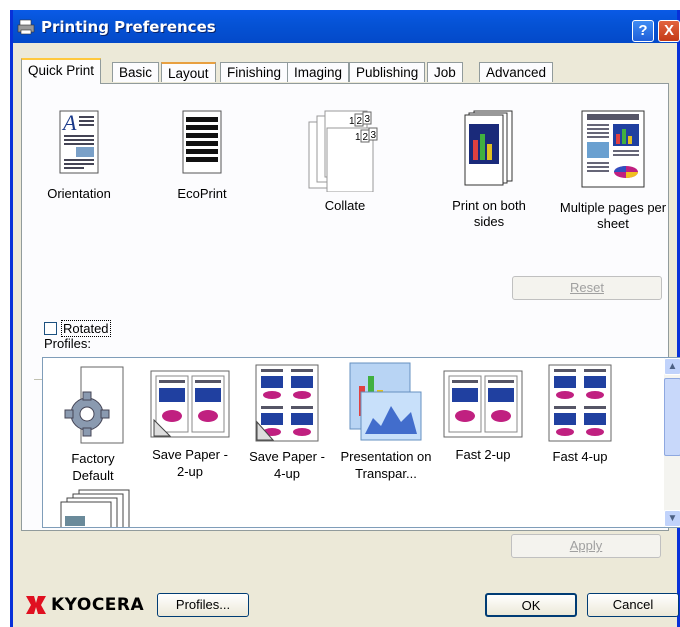 The width and height of the screenshot is (680, 627). Describe the element at coordinates (26, 27) in the screenshot. I see `printer-icon` at that location.